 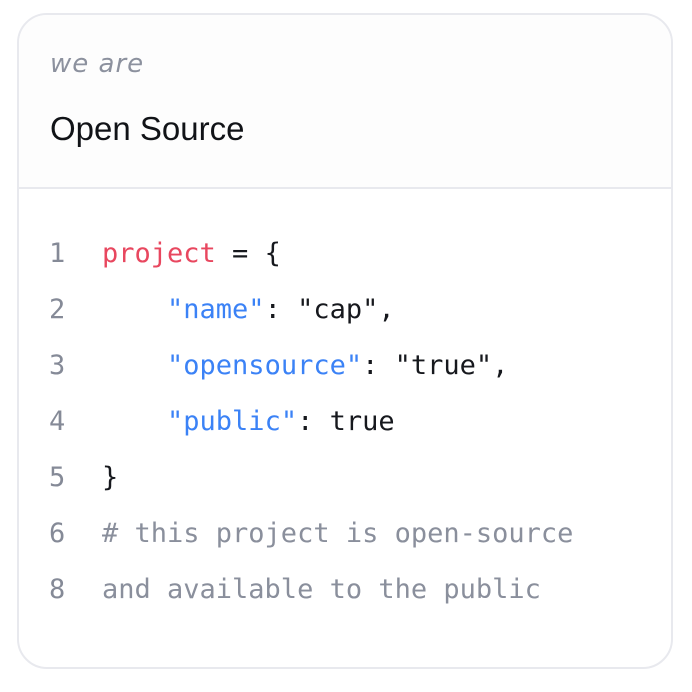 I want to click on code-variable: project, so click(x=159, y=253).